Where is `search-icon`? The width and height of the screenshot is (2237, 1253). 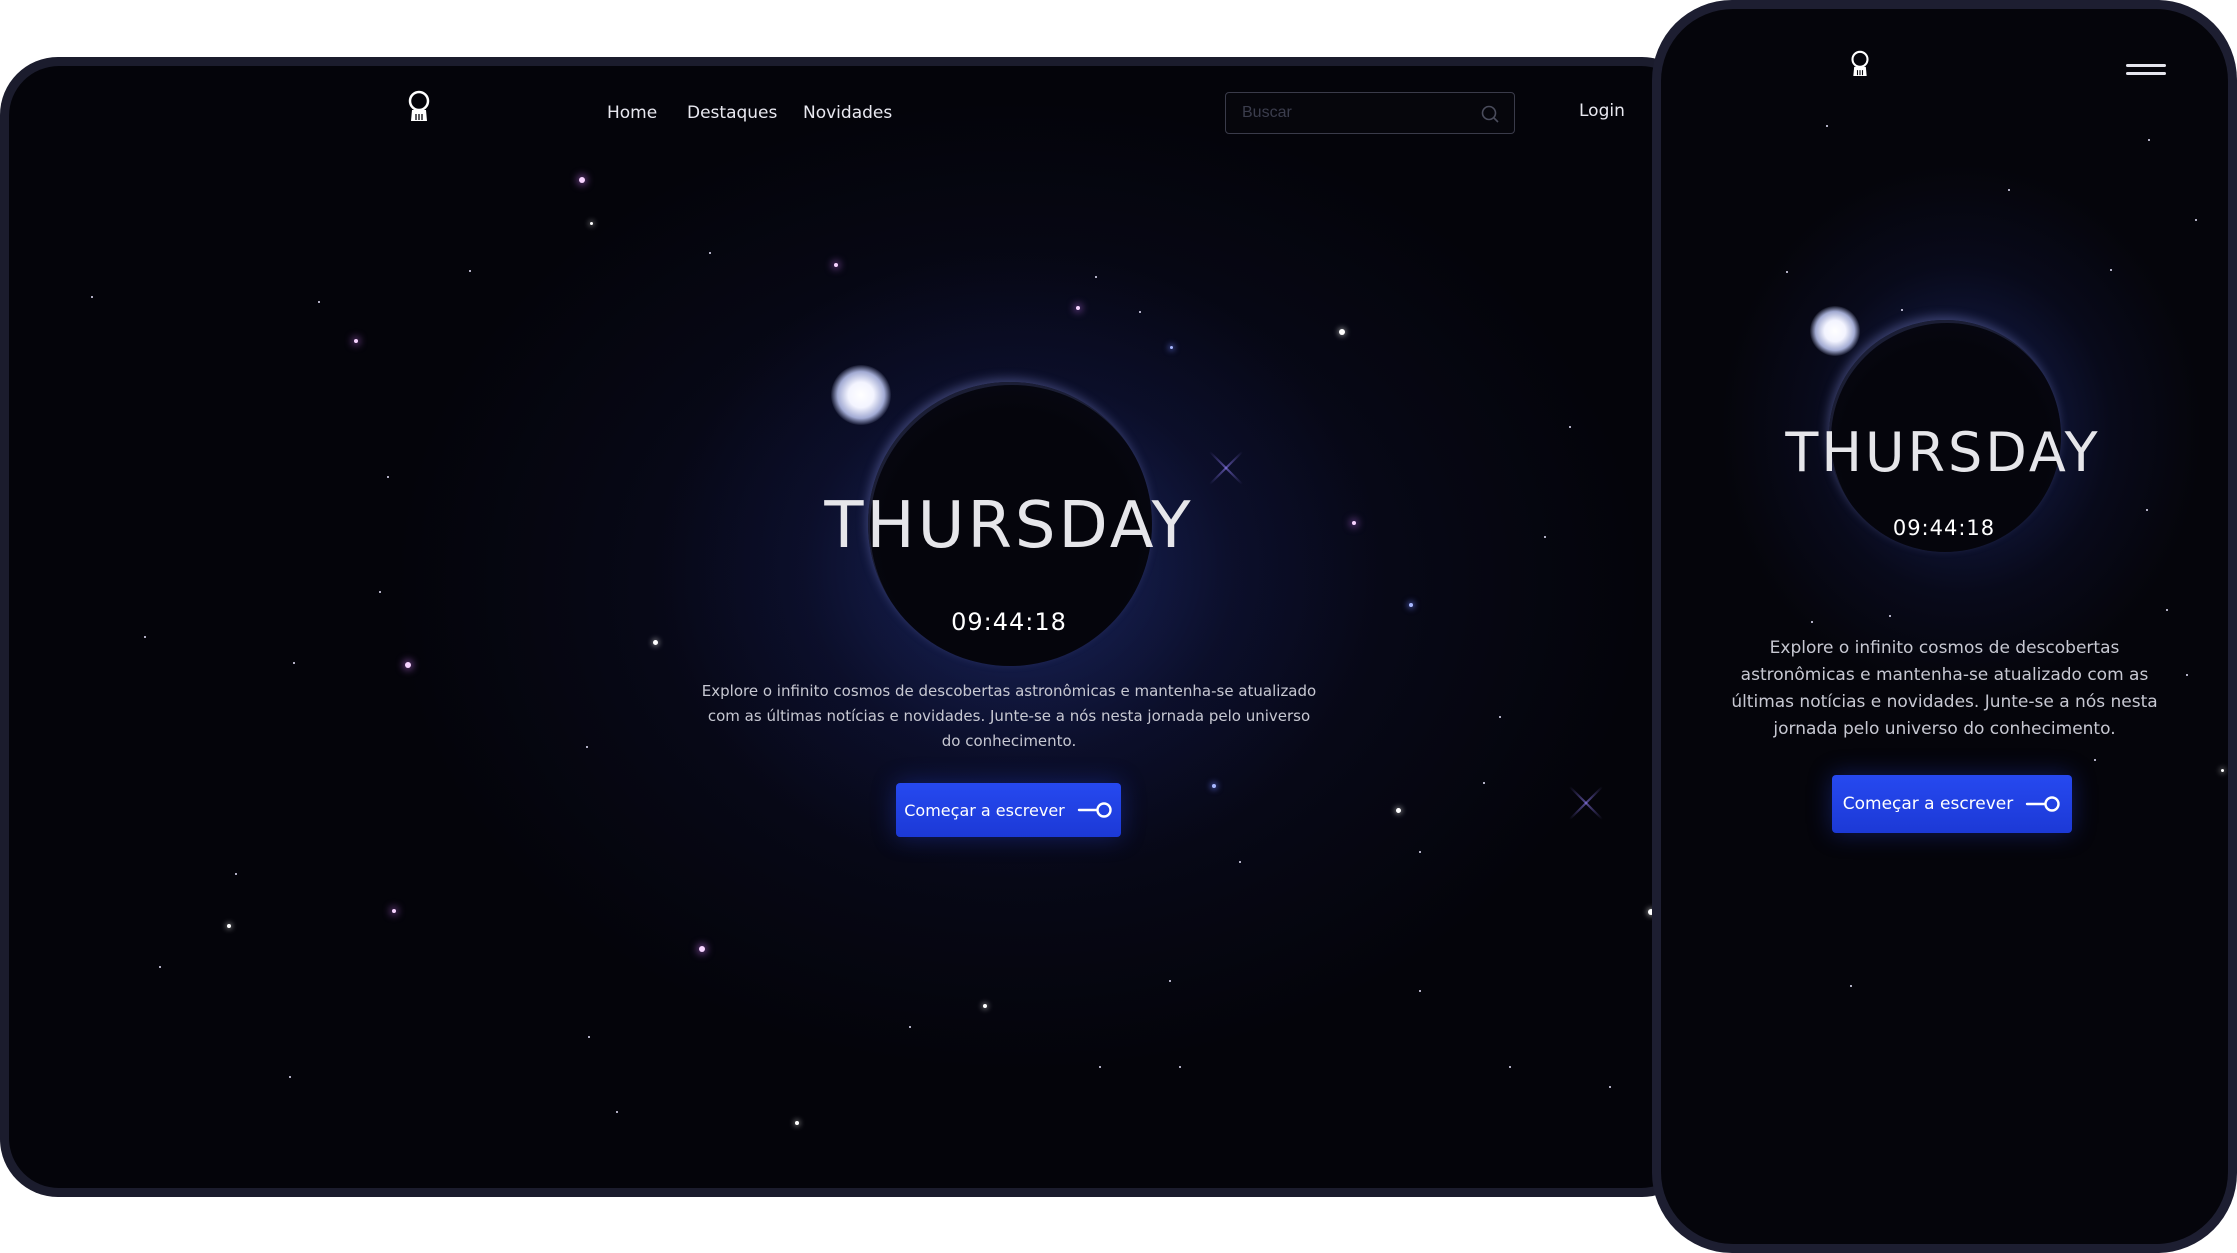 search-icon is located at coordinates (1490, 114).